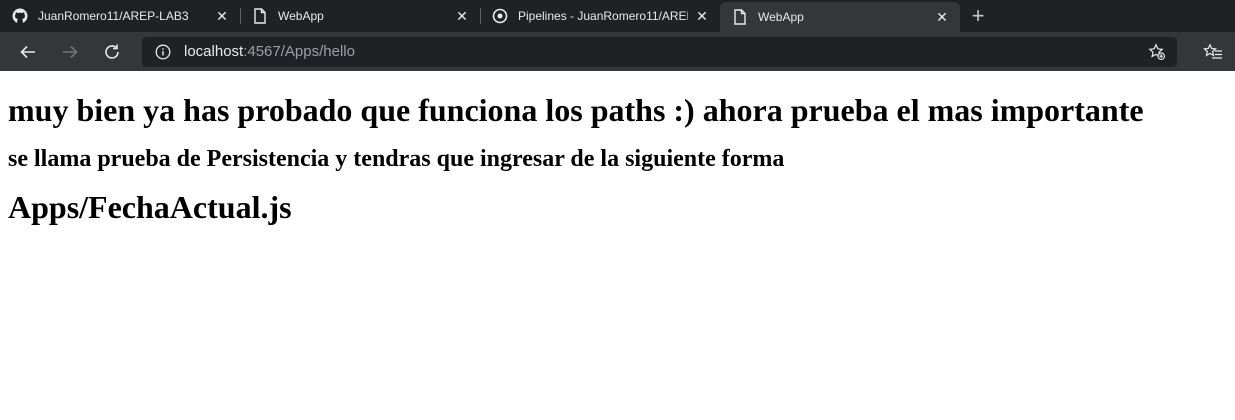  What do you see at coordinates (1157, 52) in the screenshot?
I see `add-favorite-icon` at bounding box center [1157, 52].